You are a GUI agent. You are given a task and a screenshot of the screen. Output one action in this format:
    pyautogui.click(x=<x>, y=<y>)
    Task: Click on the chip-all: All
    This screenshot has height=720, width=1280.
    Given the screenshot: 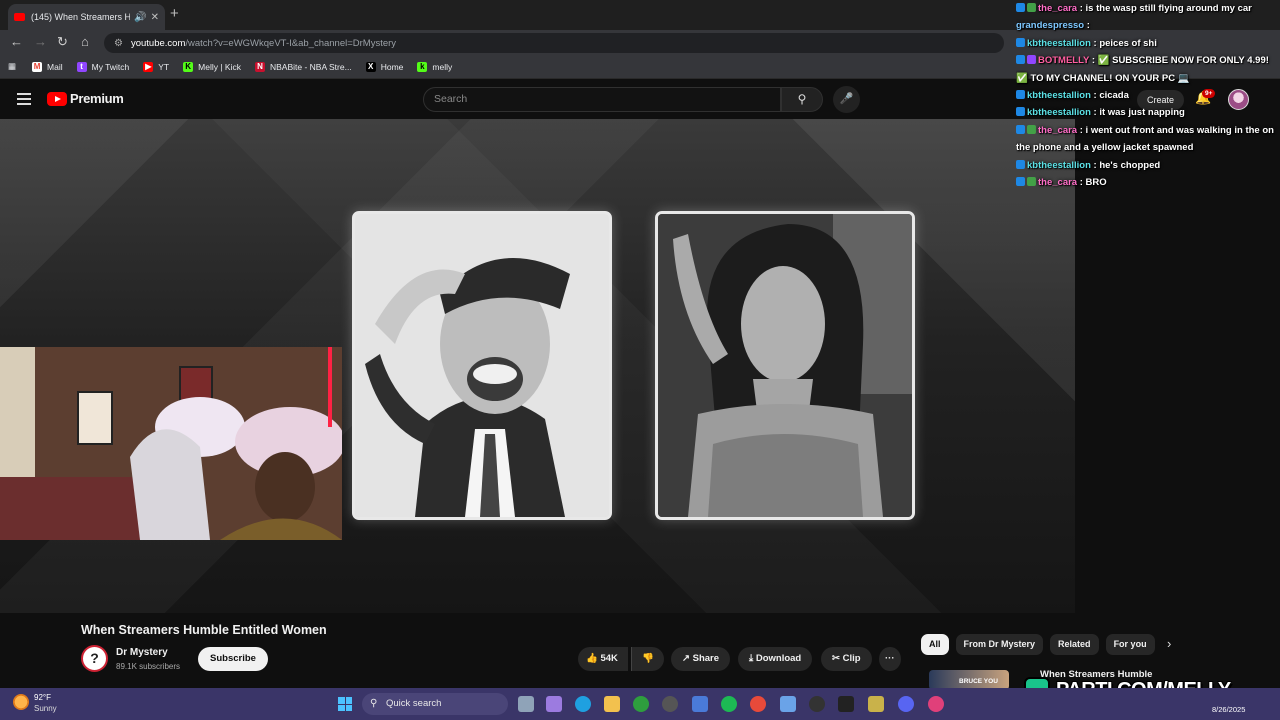 What is the action you would take?
    pyautogui.click(x=935, y=644)
    